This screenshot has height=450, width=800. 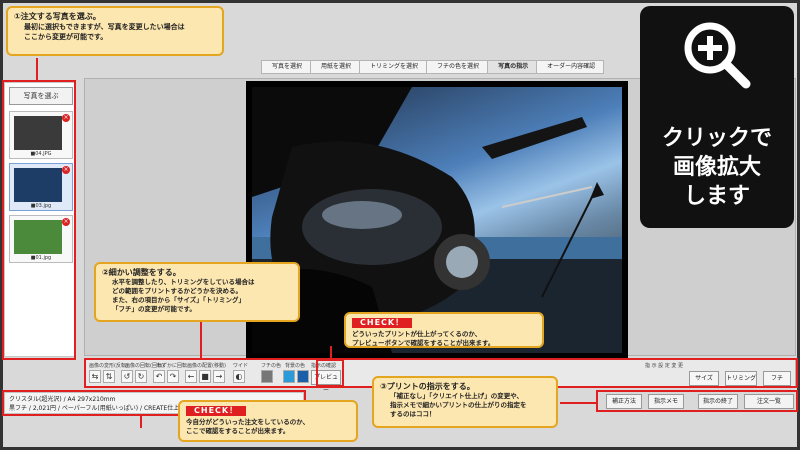 What do you see at coordinates (335, 67) in the screenshot?
I see `step-select-paper: 用紙を選択` at bounding box center [335, 67].